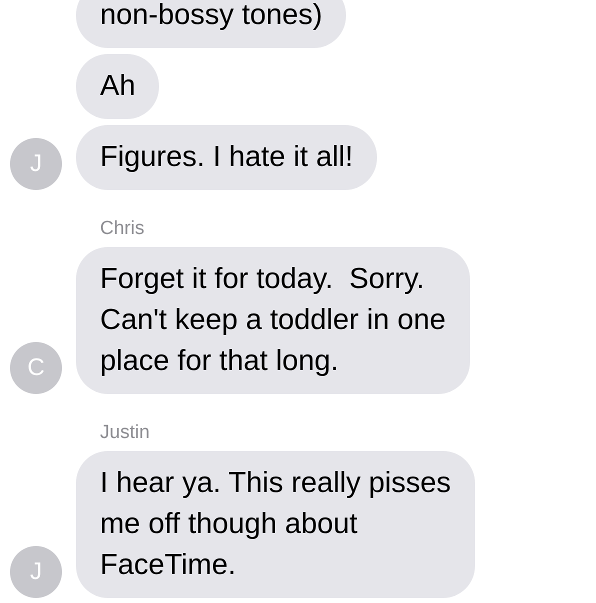 The image size is (596, 603). What do you see at coordinates (36, 368) in the screenshot?
I see `avatar: C` at bounding box center [36, 368].